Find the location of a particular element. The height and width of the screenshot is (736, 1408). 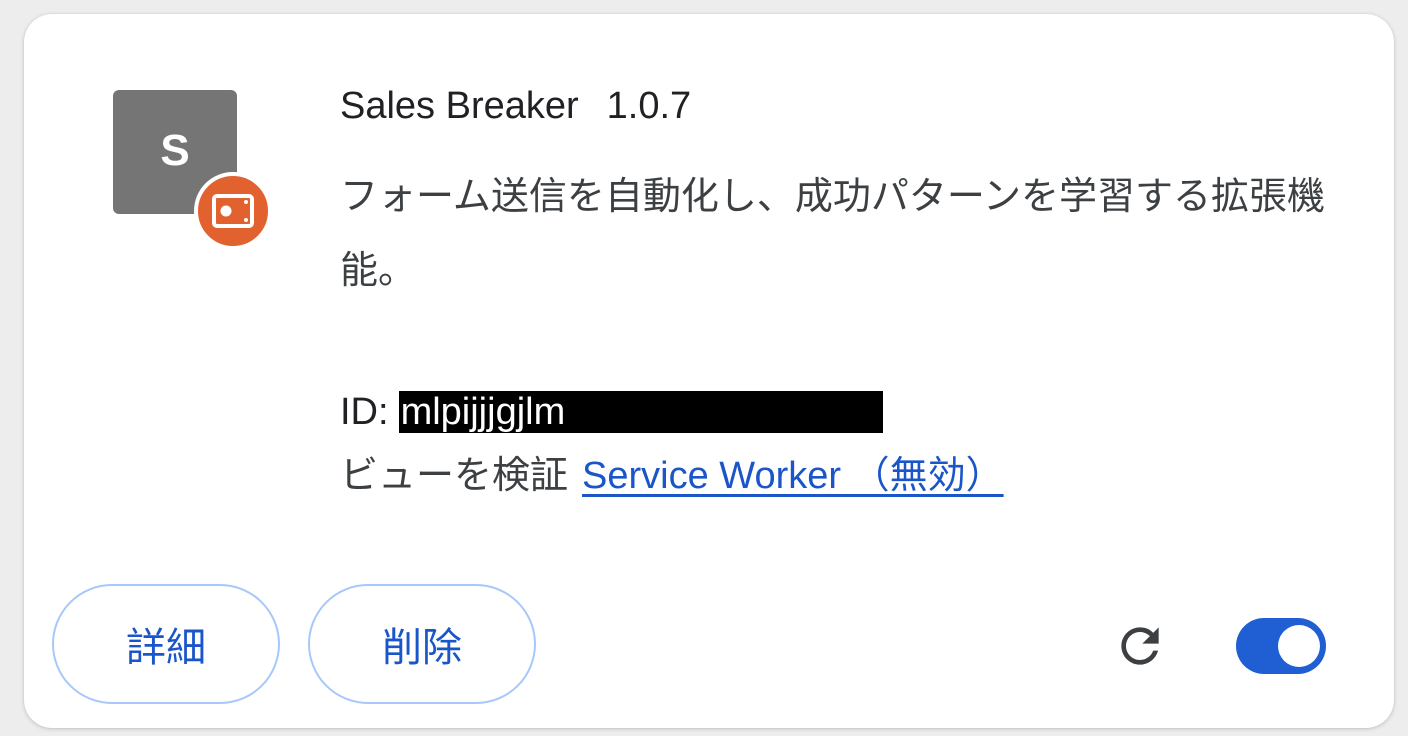

extension-id-value: mlpijjjgjlm is located at coordinates (640, 412).